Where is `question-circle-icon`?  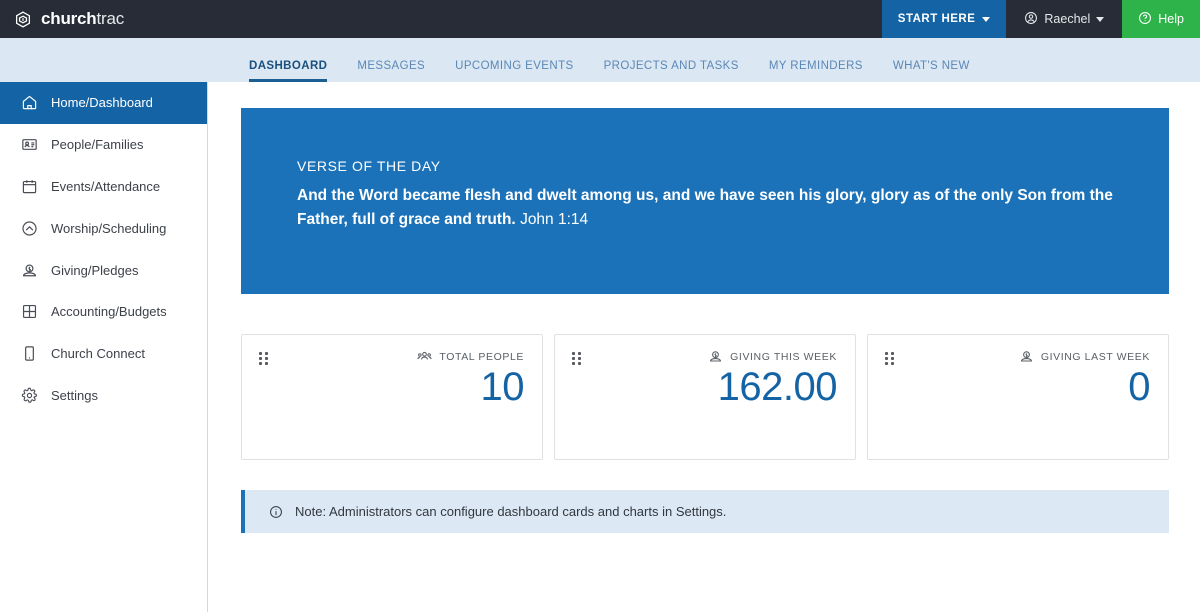 question-circle-icon is located at coordinates (1145, 19).